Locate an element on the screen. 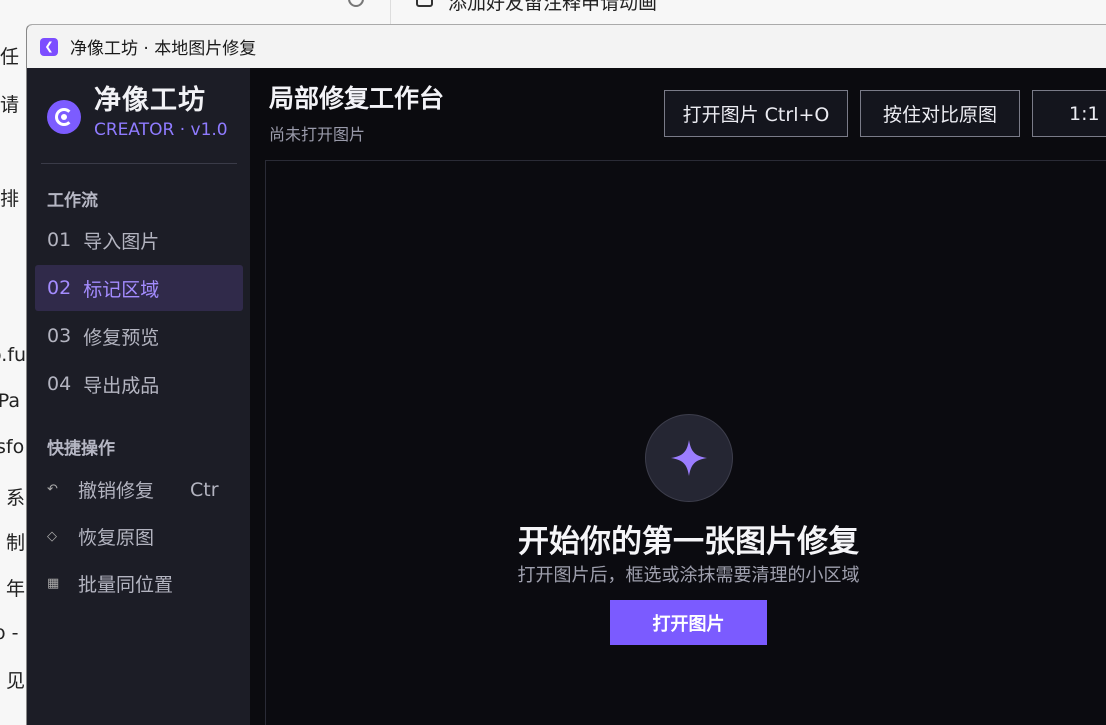 Image resolution: width=1106 pixels, height=725 pixels. workflow-heading: 工作流 is located at coordinates (72, 201).